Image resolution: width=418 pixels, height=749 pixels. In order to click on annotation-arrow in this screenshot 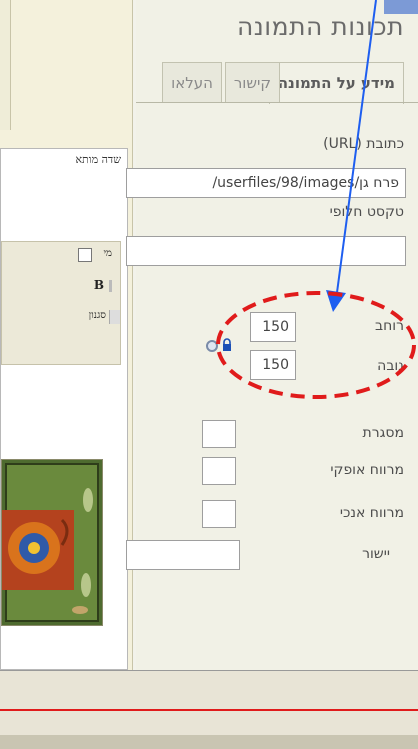, I will do `click(356, 150)`.